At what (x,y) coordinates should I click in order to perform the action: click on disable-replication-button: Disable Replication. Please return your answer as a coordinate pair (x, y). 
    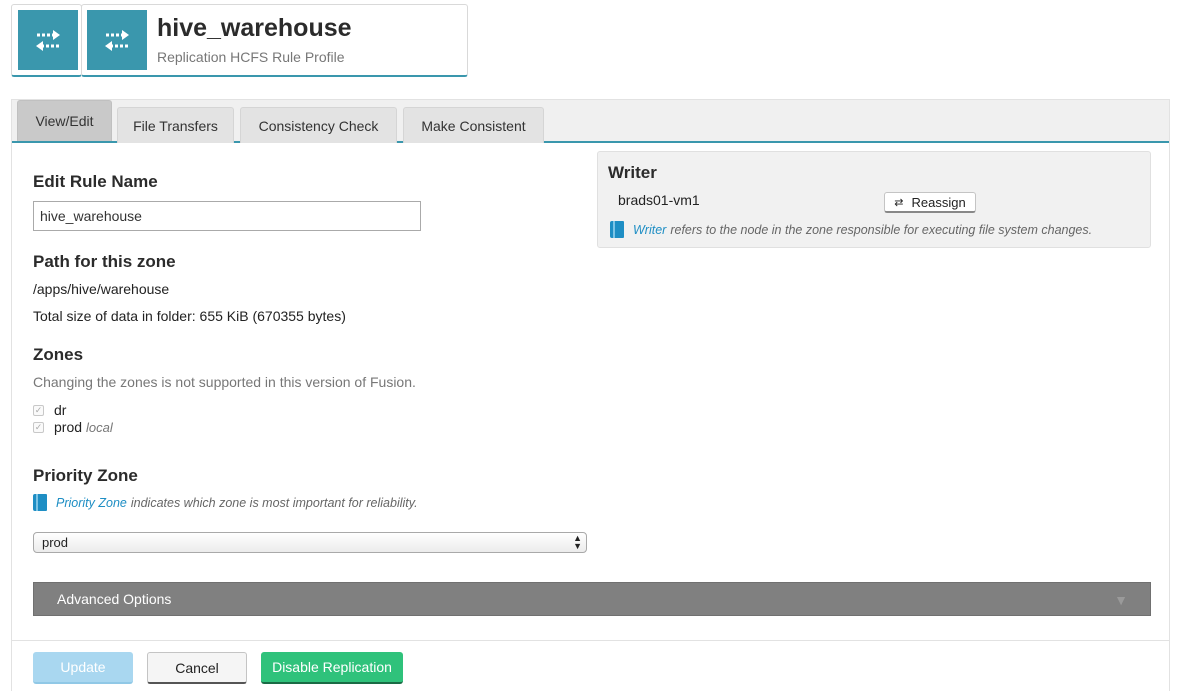
    Looking at the image, I should click on (332, 668).